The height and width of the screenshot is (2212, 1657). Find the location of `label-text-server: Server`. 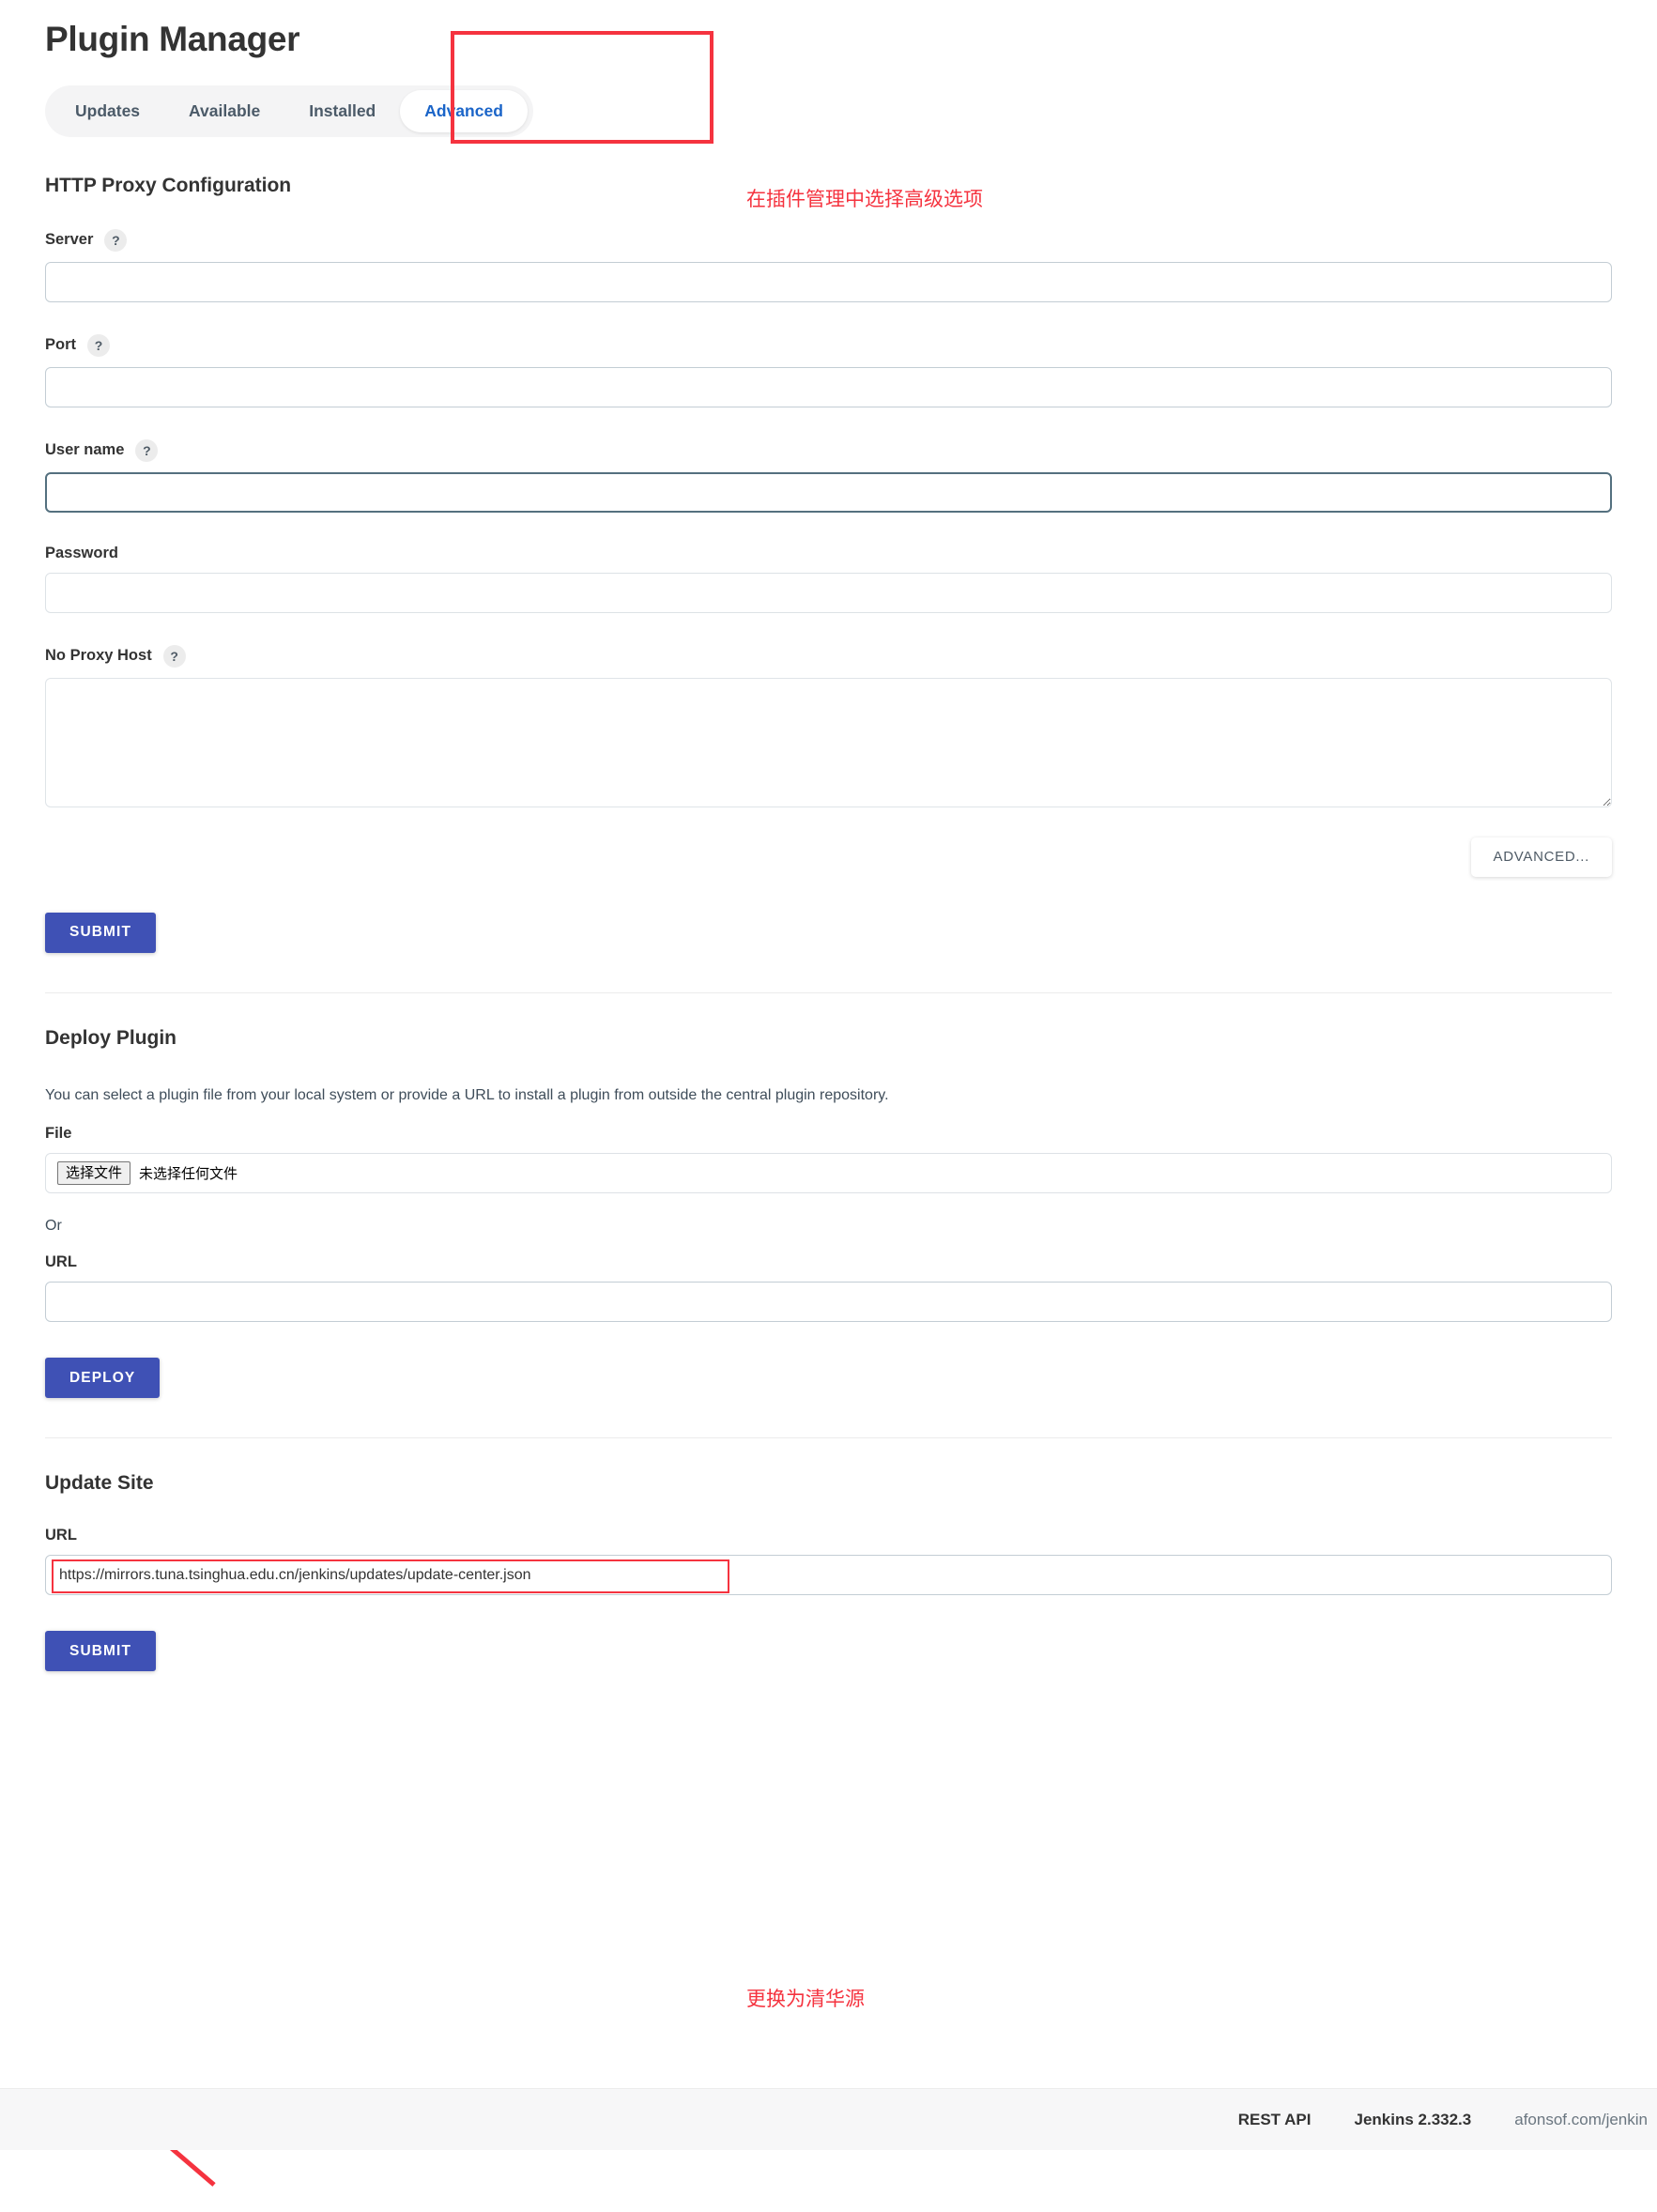

label-text-server: Server is located at coordinates (70, 240).